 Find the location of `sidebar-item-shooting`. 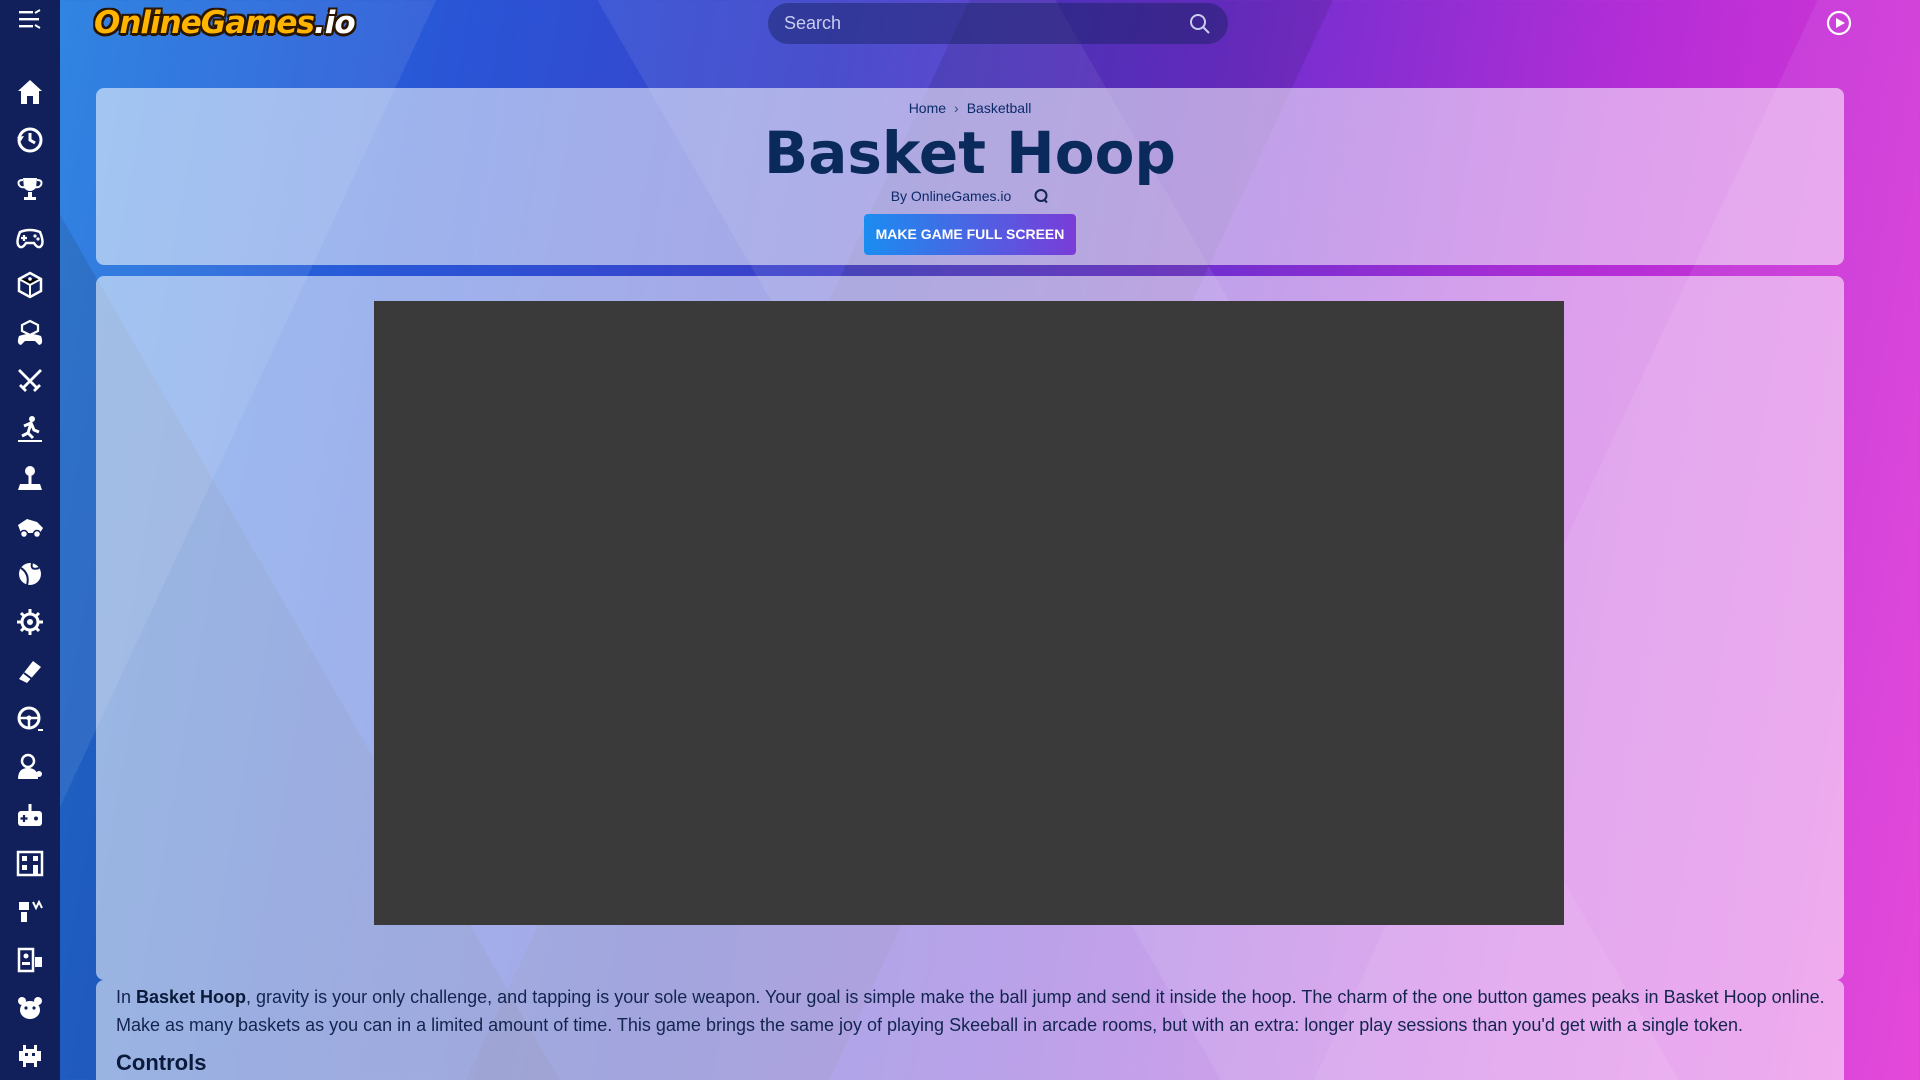

sidebar-item-shooting is located at coordinates (30, 670).